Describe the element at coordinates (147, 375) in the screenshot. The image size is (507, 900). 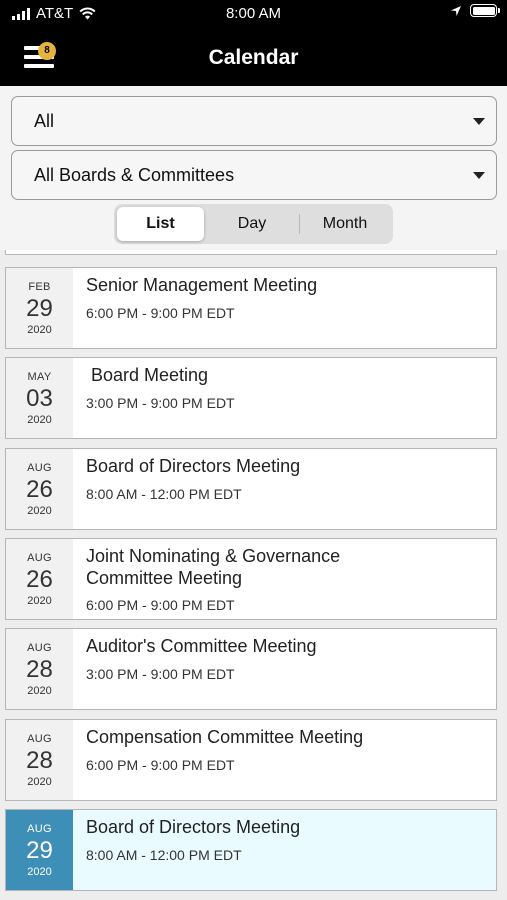
I see `event-title: Board Meeting` at that location.